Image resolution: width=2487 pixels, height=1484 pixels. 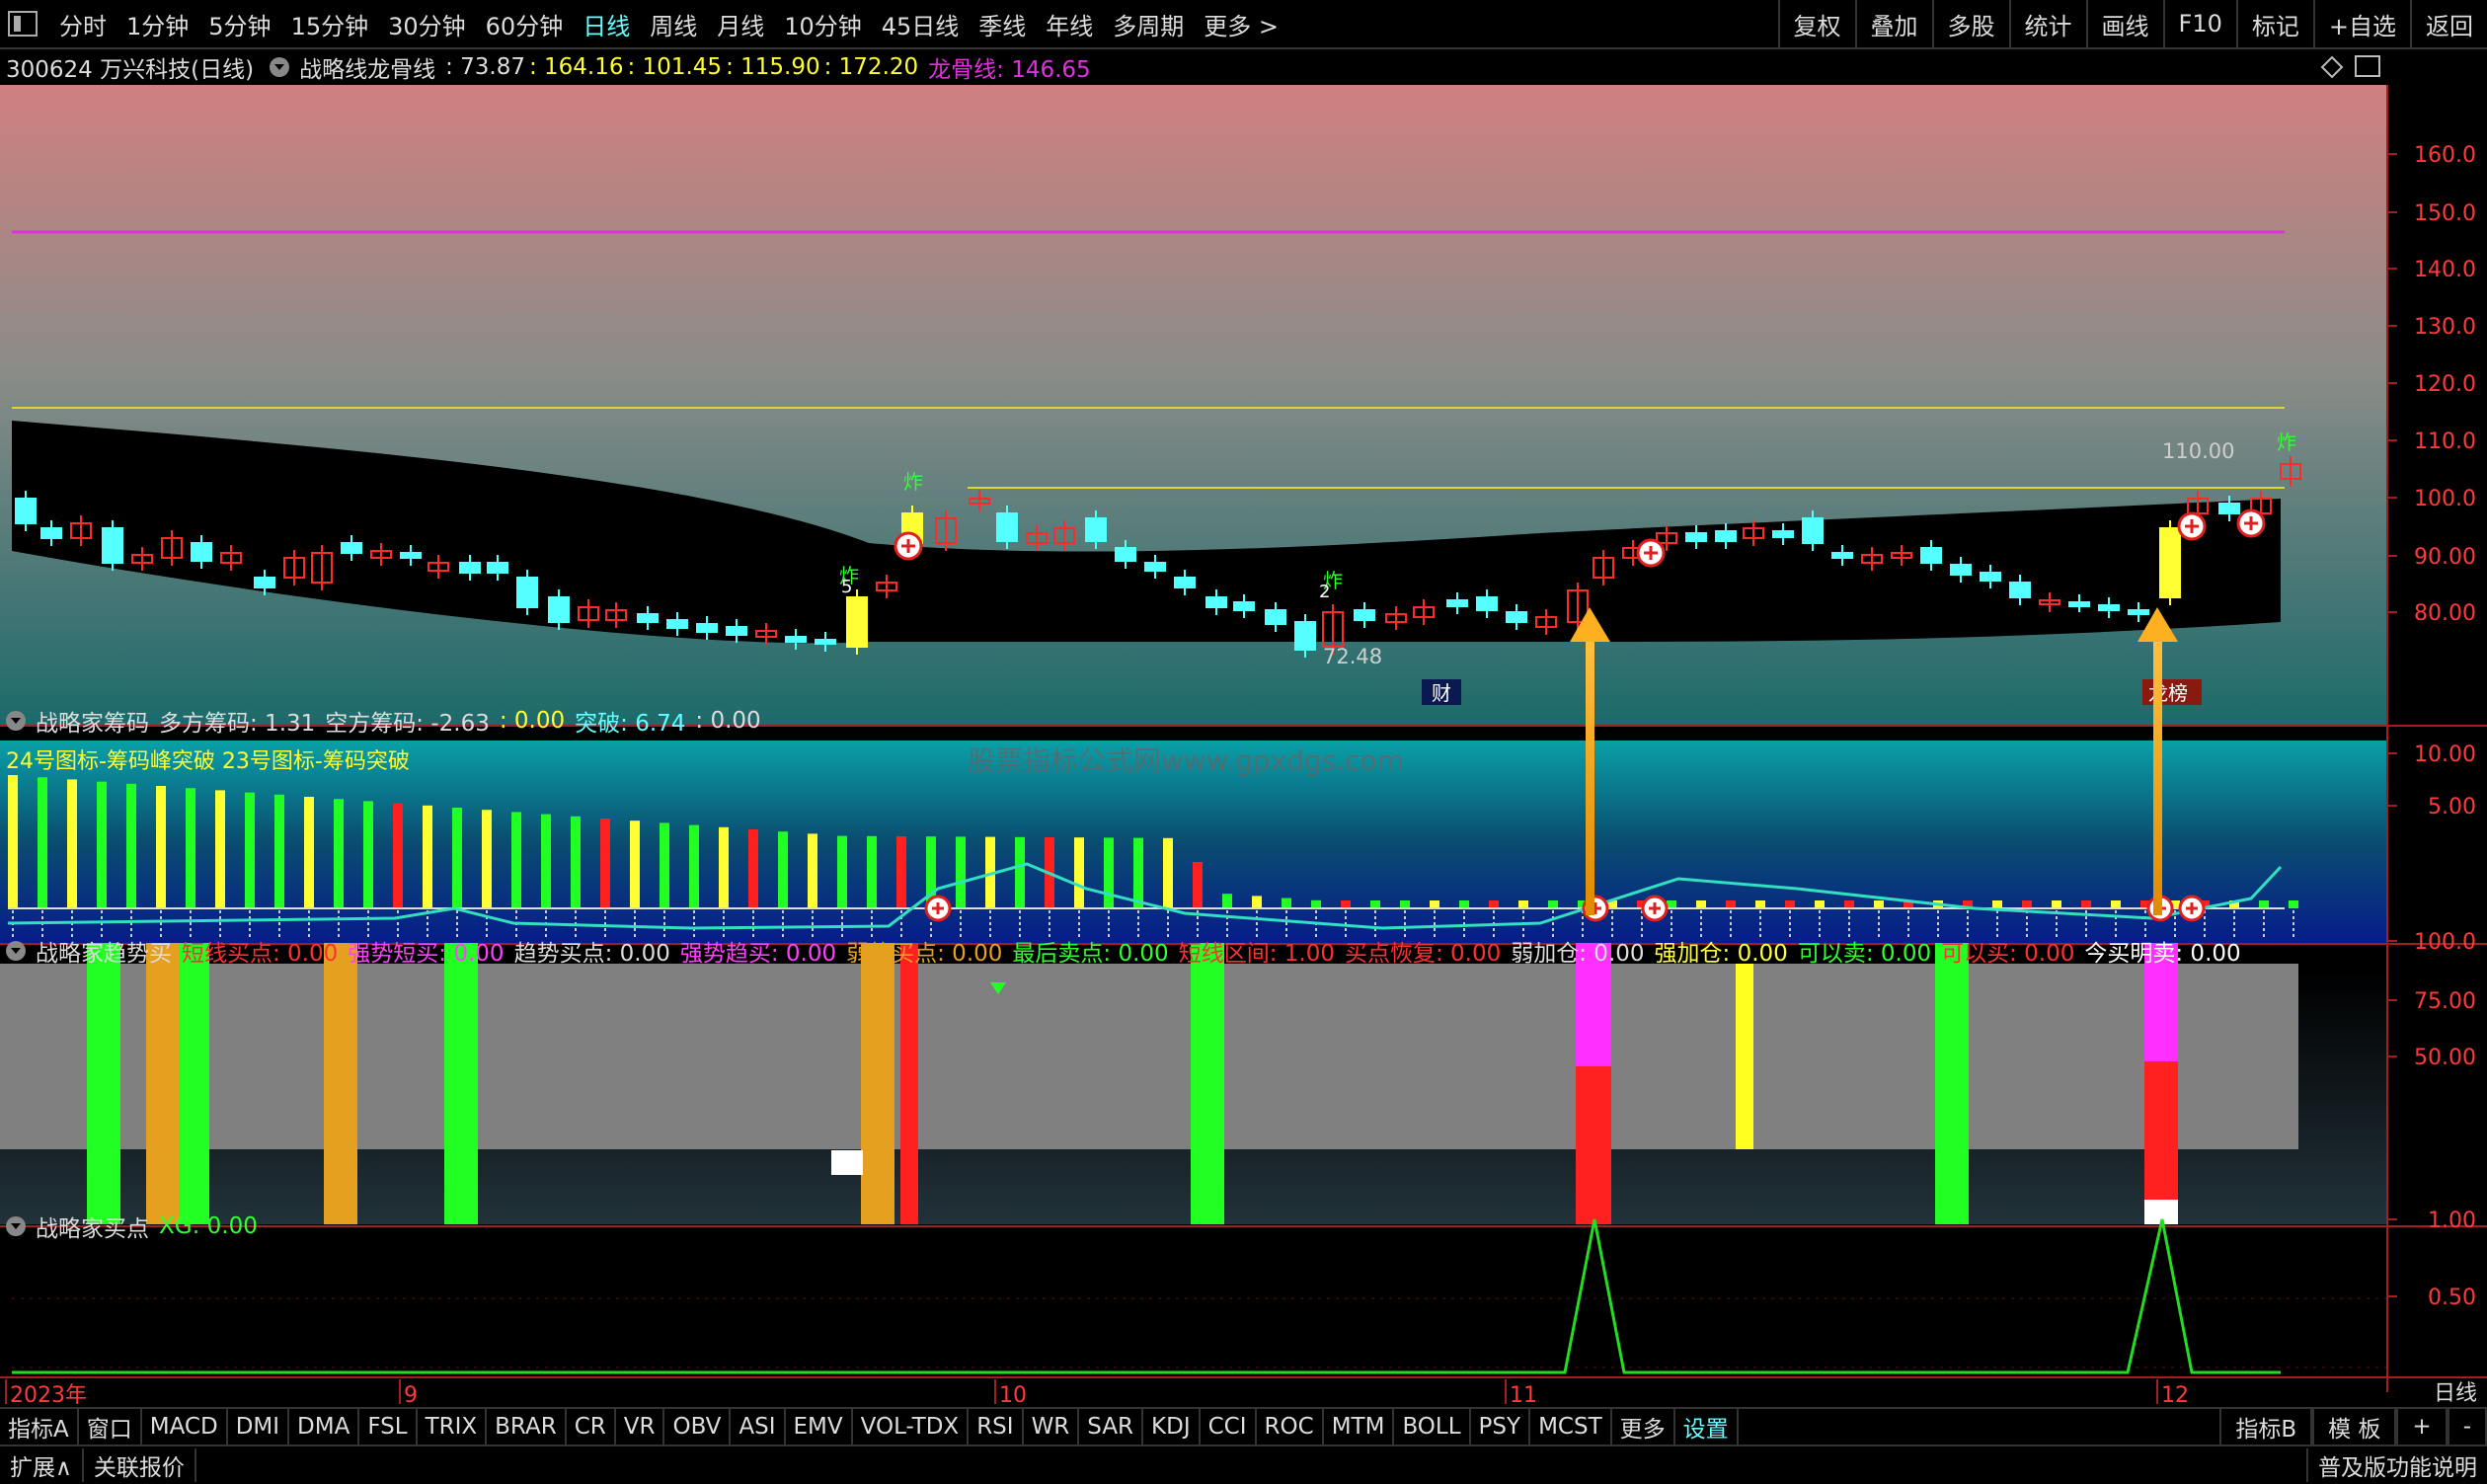 I want to click on indicator-tab: PSY, so click(x=1501, y=1427).